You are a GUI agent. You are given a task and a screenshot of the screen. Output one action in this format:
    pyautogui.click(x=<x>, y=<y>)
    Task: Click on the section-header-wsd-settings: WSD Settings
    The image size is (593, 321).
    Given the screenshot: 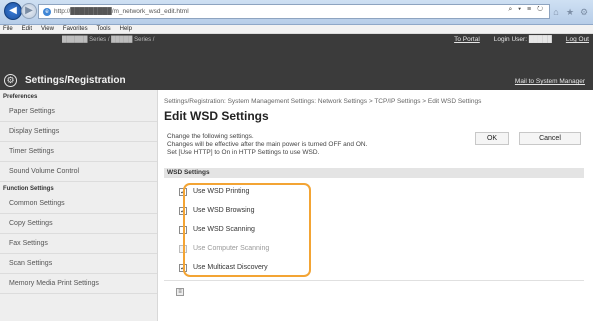 What is the action you would take?
    pyautogui.click(x=374, y=173)
    